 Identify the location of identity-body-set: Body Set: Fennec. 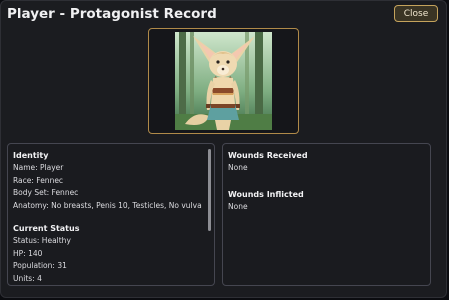
(46, 192).